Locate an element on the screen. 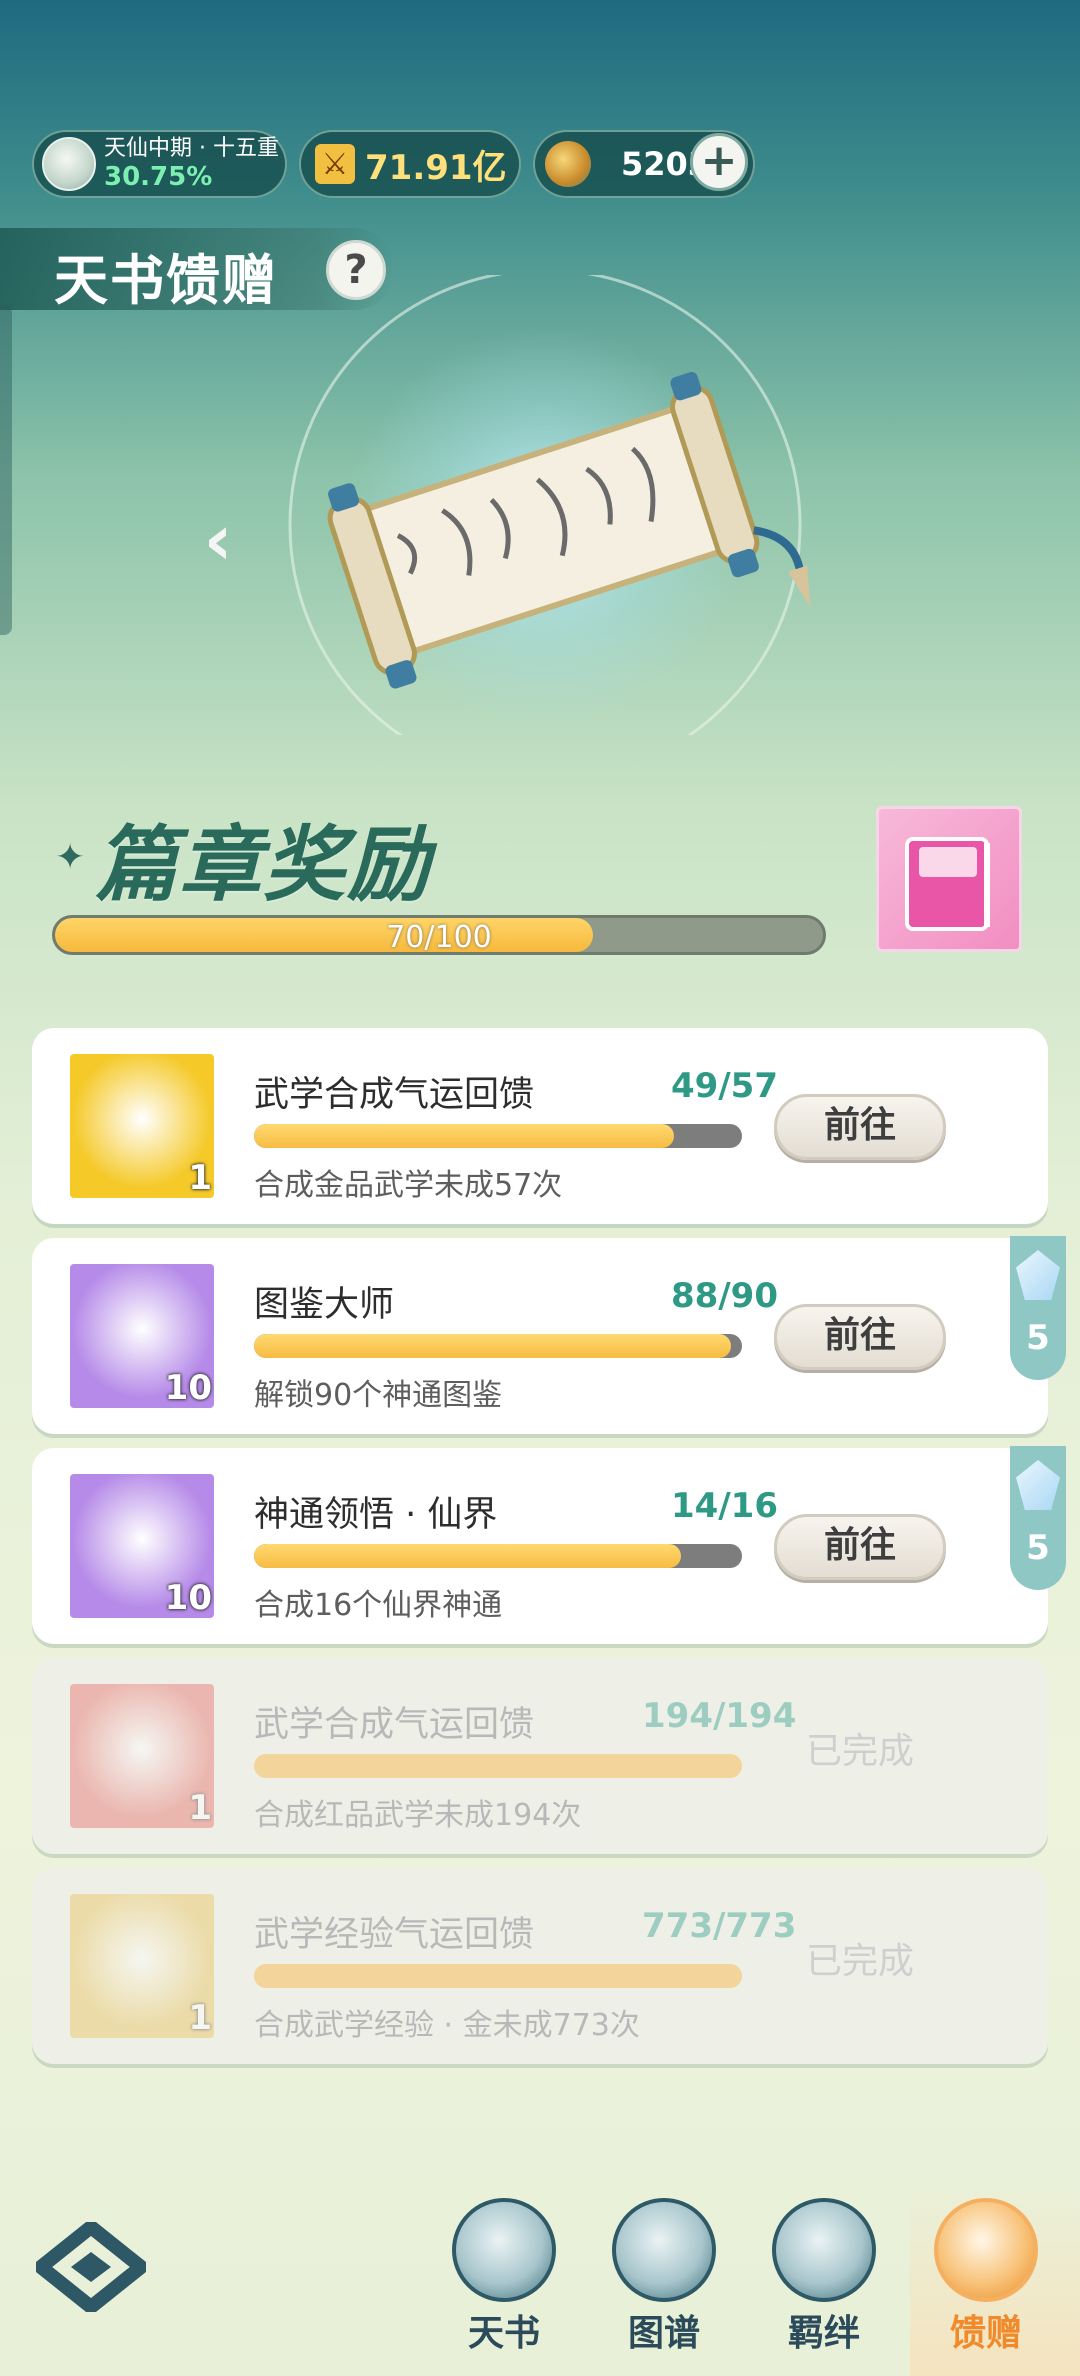  avatar is located at coordinates (69, 164).